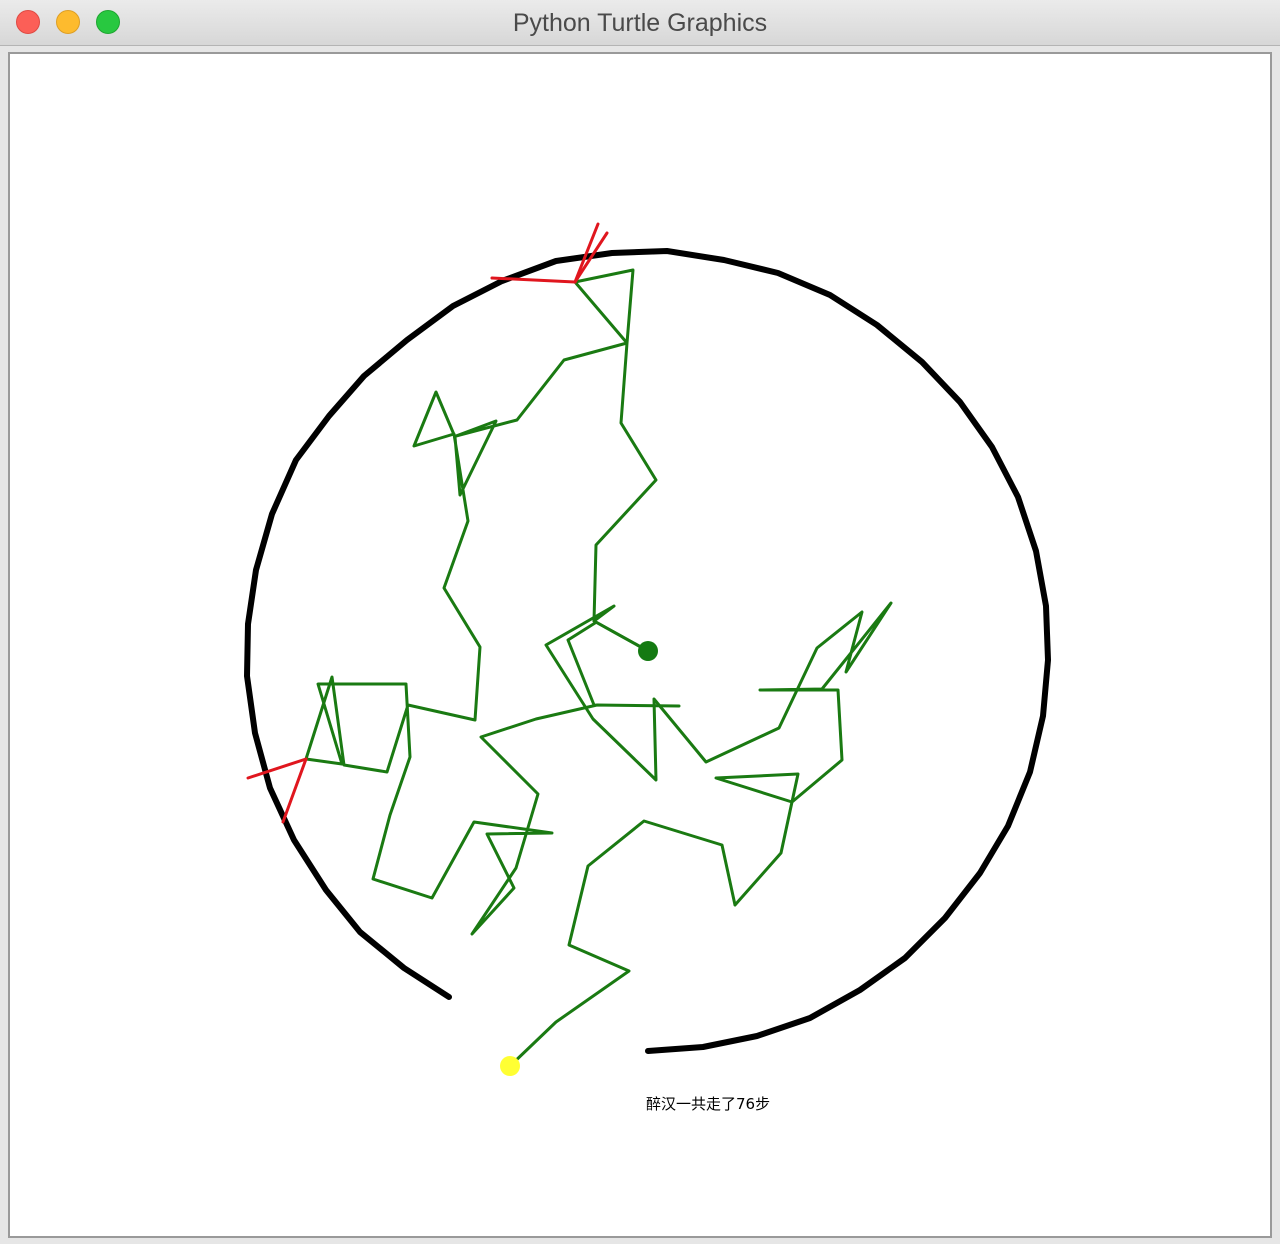 Image resolution: width=1280 pixels, height=1244 pixels. Describe the element at coordinates (427, 523) in the screenshot. I see `failed-steps` at that location.